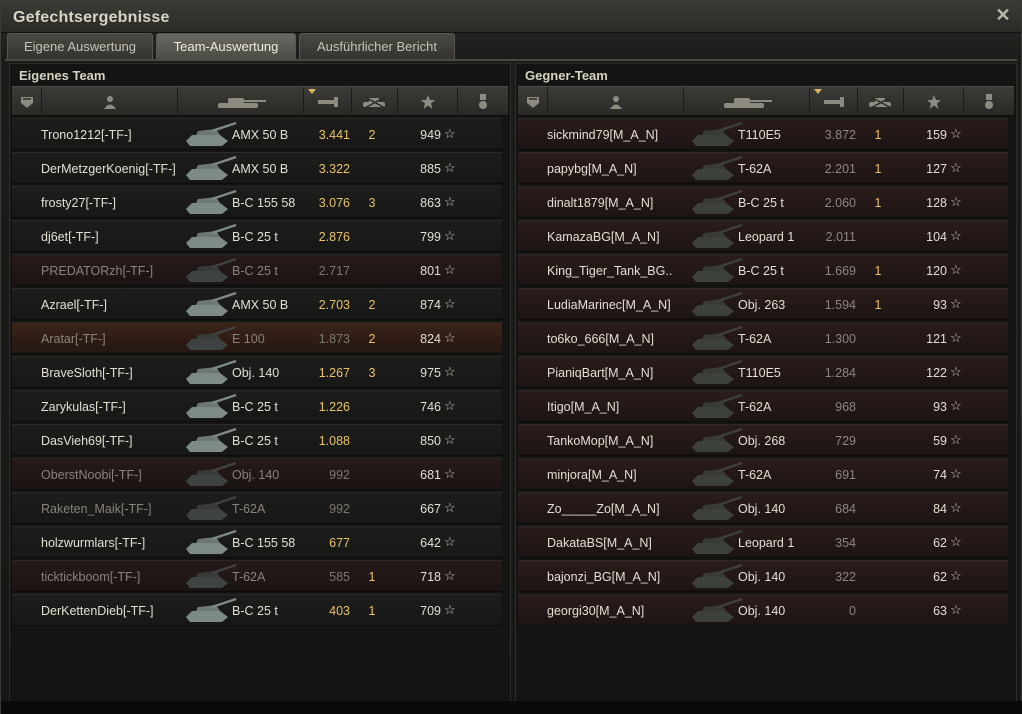 This screenshot has width=1022, height=714. Describe the element at coordinates (936, 203) in the screenshot. I see `score-value: 128` at that location.